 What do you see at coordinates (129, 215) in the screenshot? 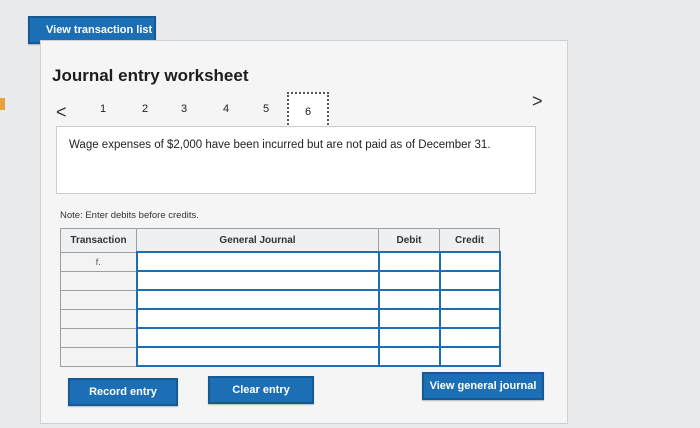
I see `entry-note: Note: Enter debits before credits.` at bounding box center [129, 215].